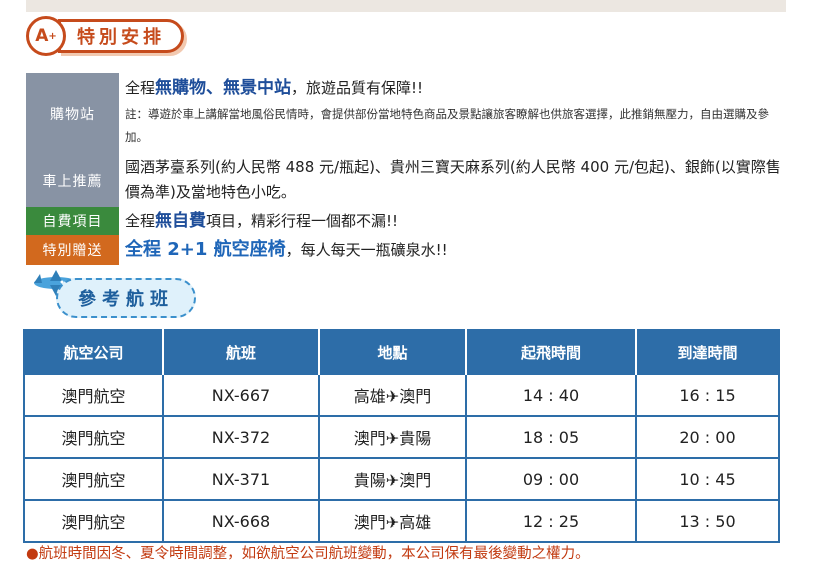  What do you see at coordinates (241, 437) in the screenshot?
I see `cell-flight: NX-372` at bounding box center [241, 437].